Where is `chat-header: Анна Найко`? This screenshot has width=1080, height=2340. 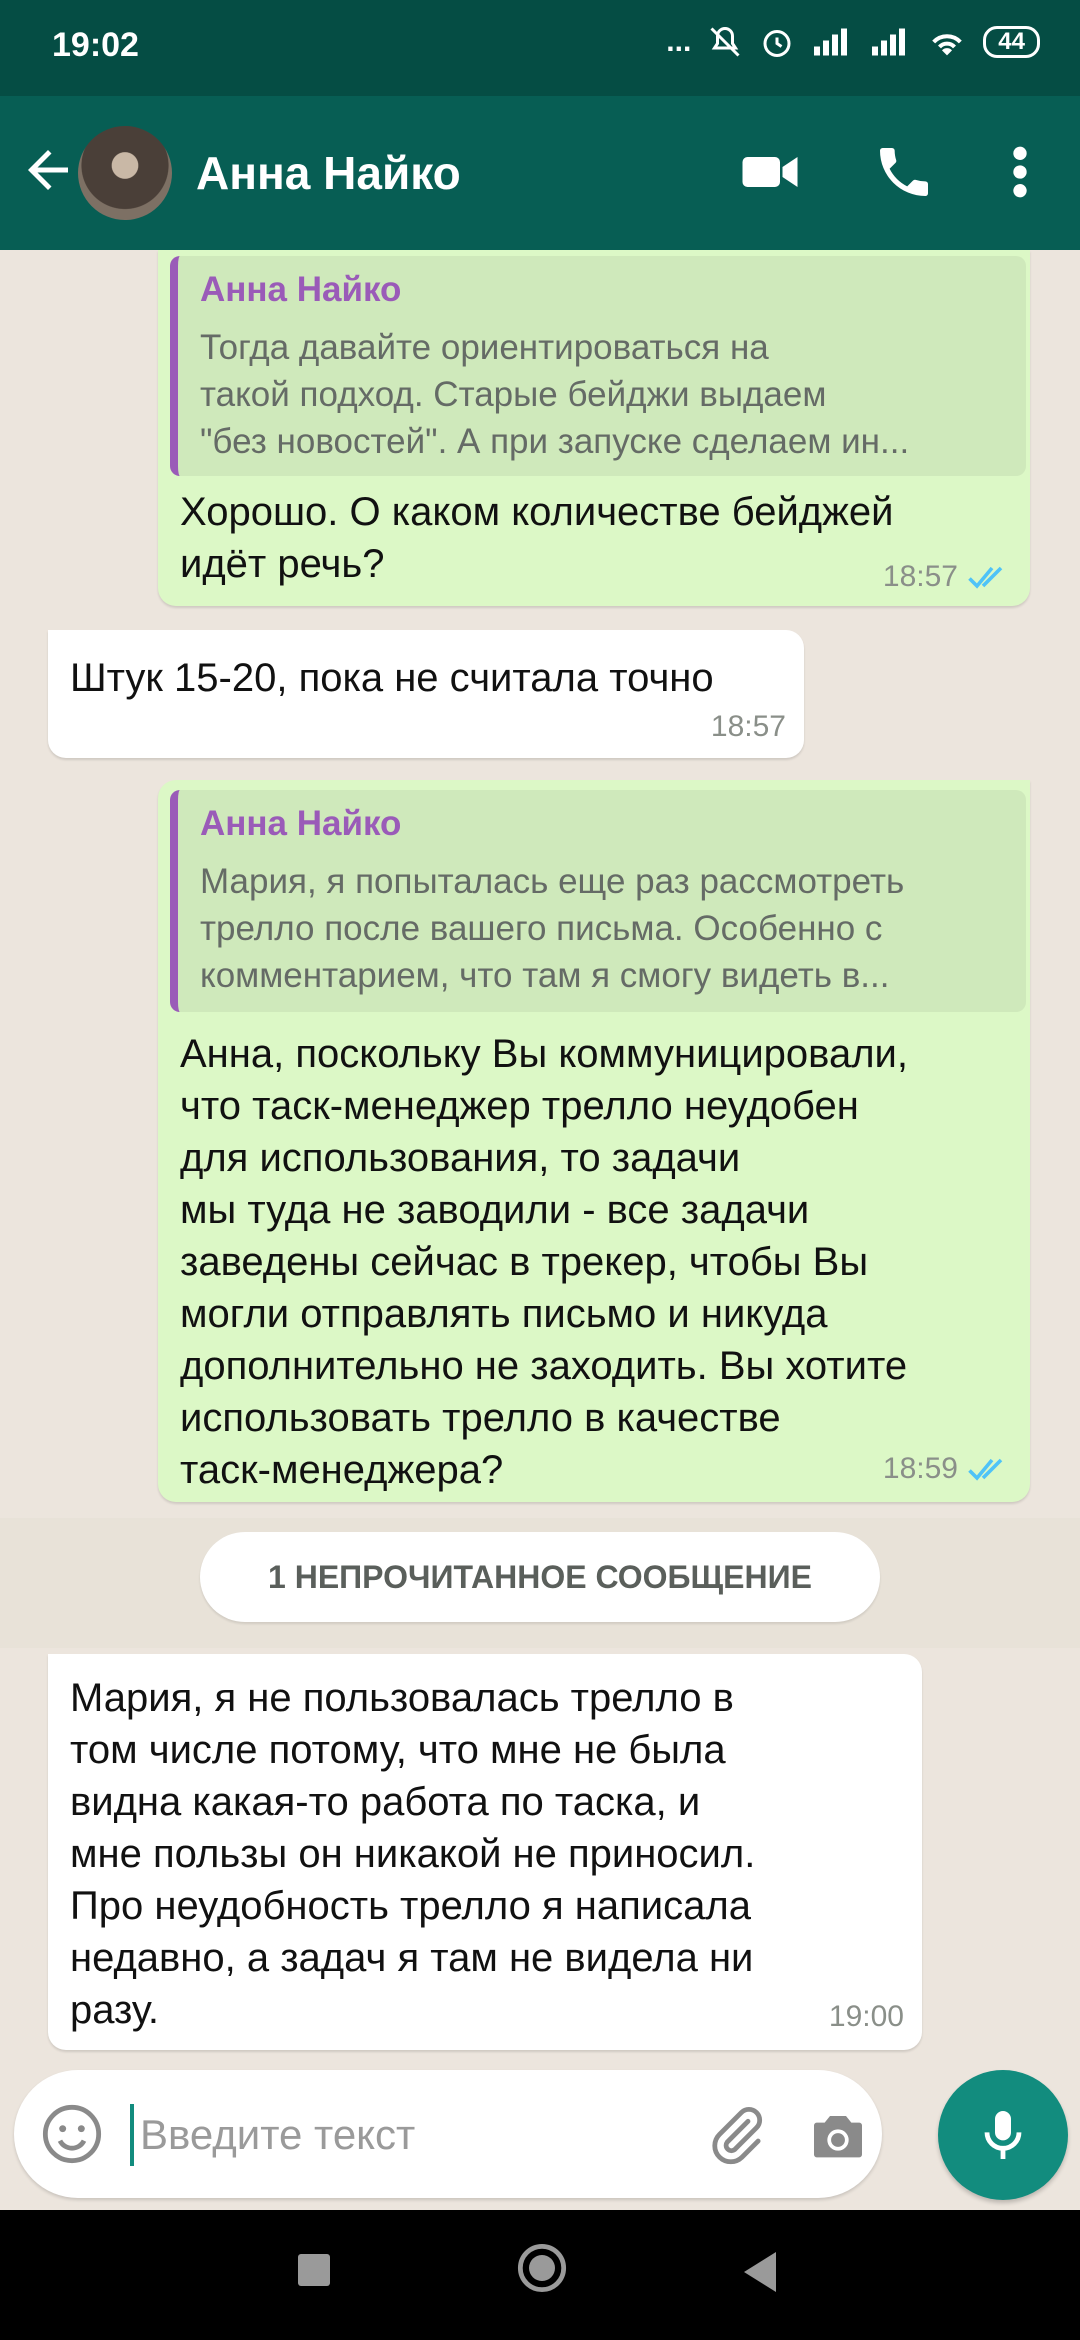 chat-header: Анна Найко is located at coordinates (540, 173).